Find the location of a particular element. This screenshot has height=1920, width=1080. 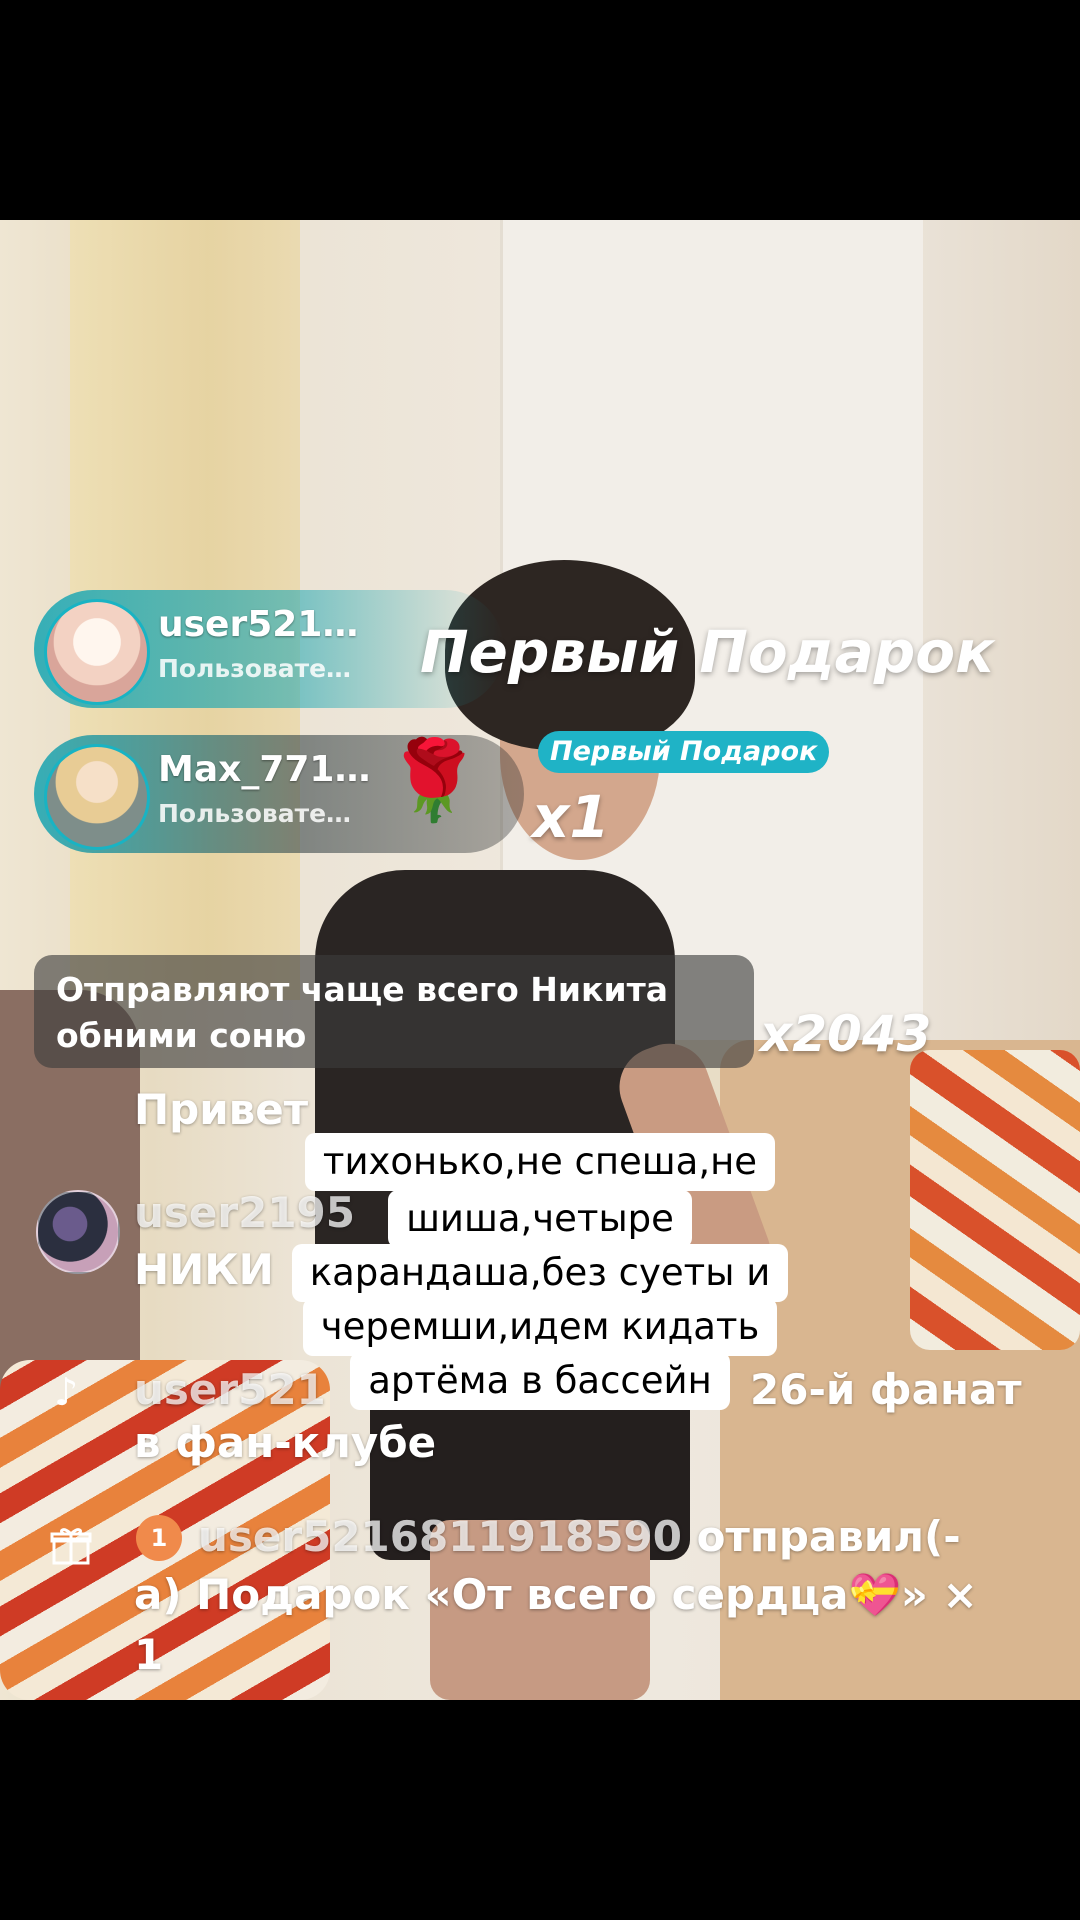

gift-icon is located at coordinates (71, 1546).